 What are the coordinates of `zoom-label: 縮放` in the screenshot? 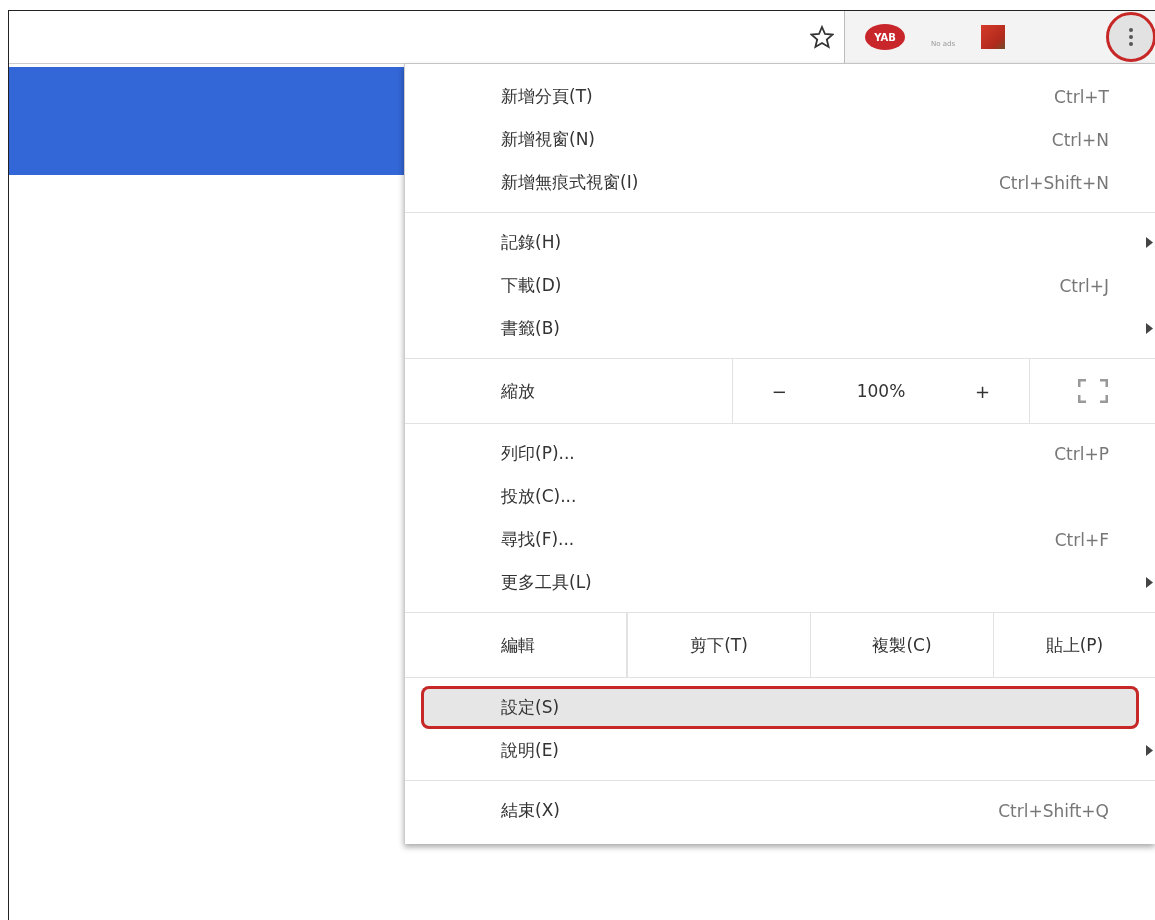 It's located at (569, 391).